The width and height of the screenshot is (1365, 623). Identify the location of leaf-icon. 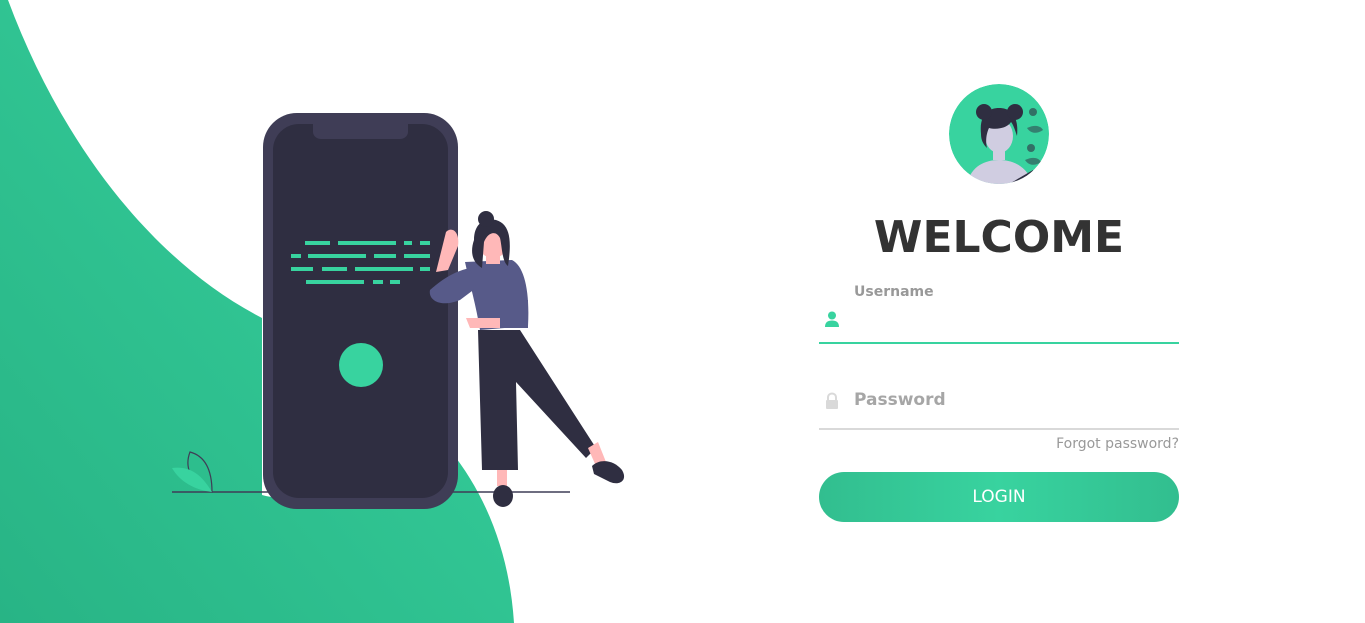
(192, 472).